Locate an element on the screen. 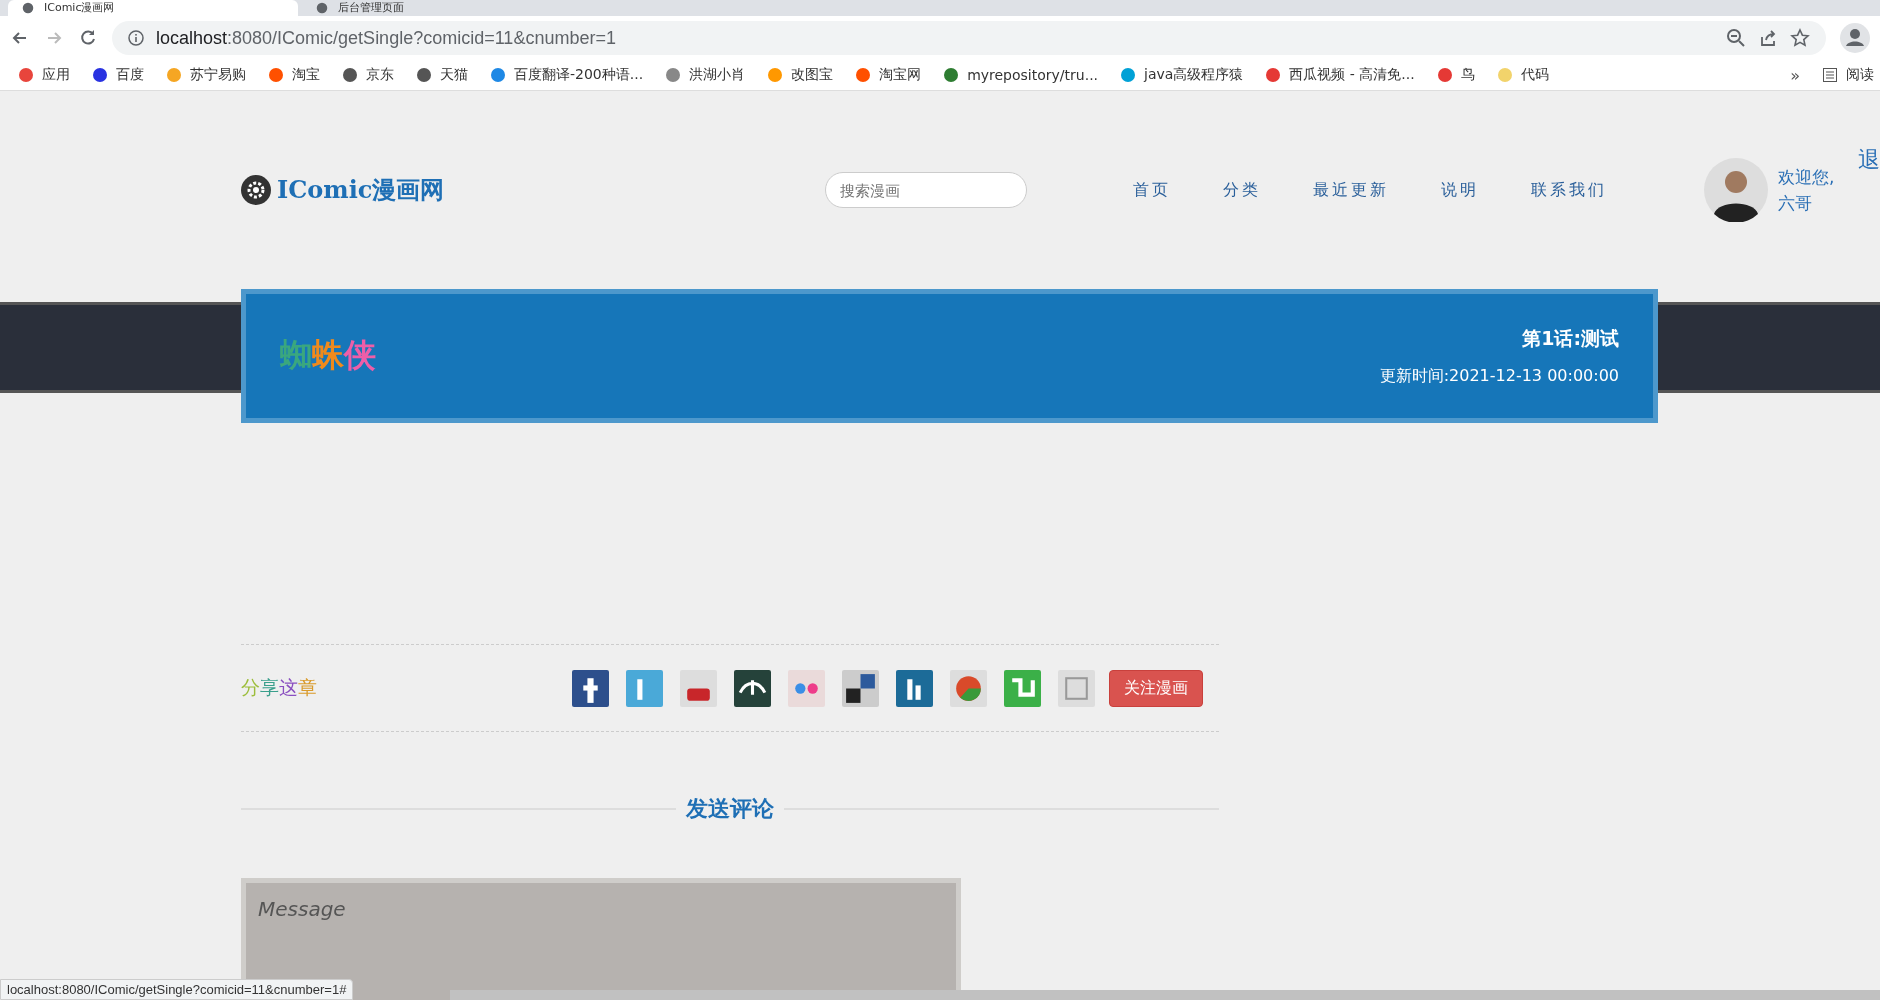 The image size is (1880, 1000). bookmark-item: 京东 is located at coordinates (368, 75).